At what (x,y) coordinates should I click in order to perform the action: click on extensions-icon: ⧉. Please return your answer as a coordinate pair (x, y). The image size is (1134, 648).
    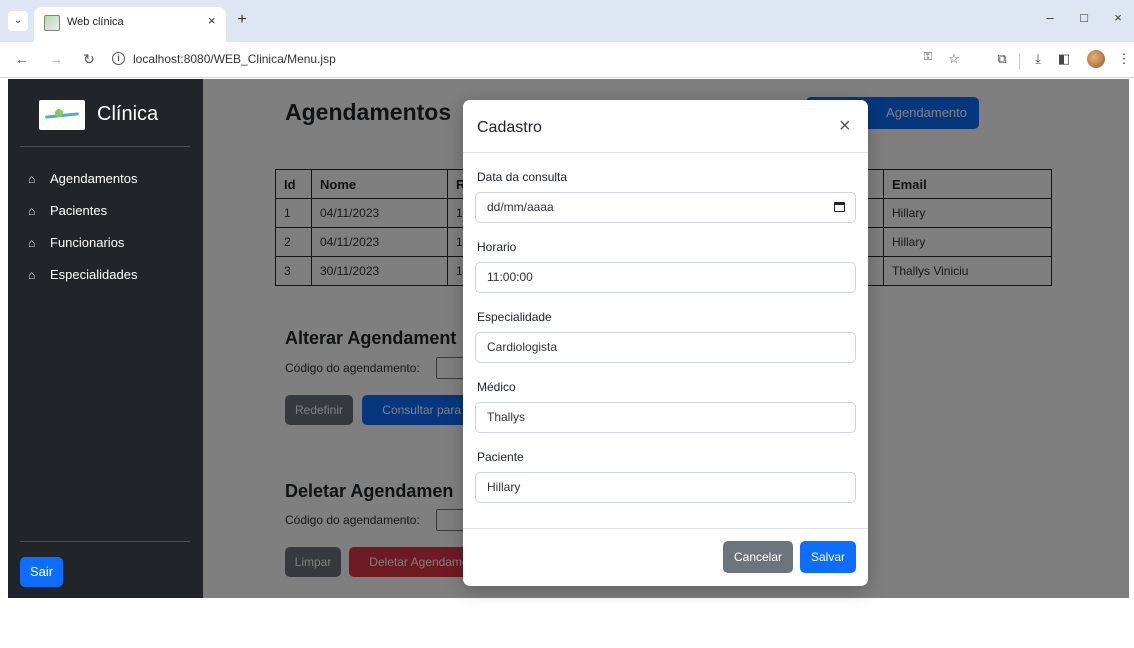
    Looking at the image, I should click on (1002, 59).